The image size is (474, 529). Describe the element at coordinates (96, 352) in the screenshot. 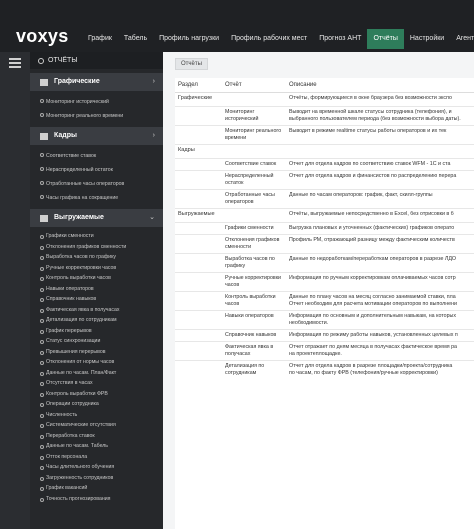

I see `sidebar-item: Превышения перерывов` at that location.